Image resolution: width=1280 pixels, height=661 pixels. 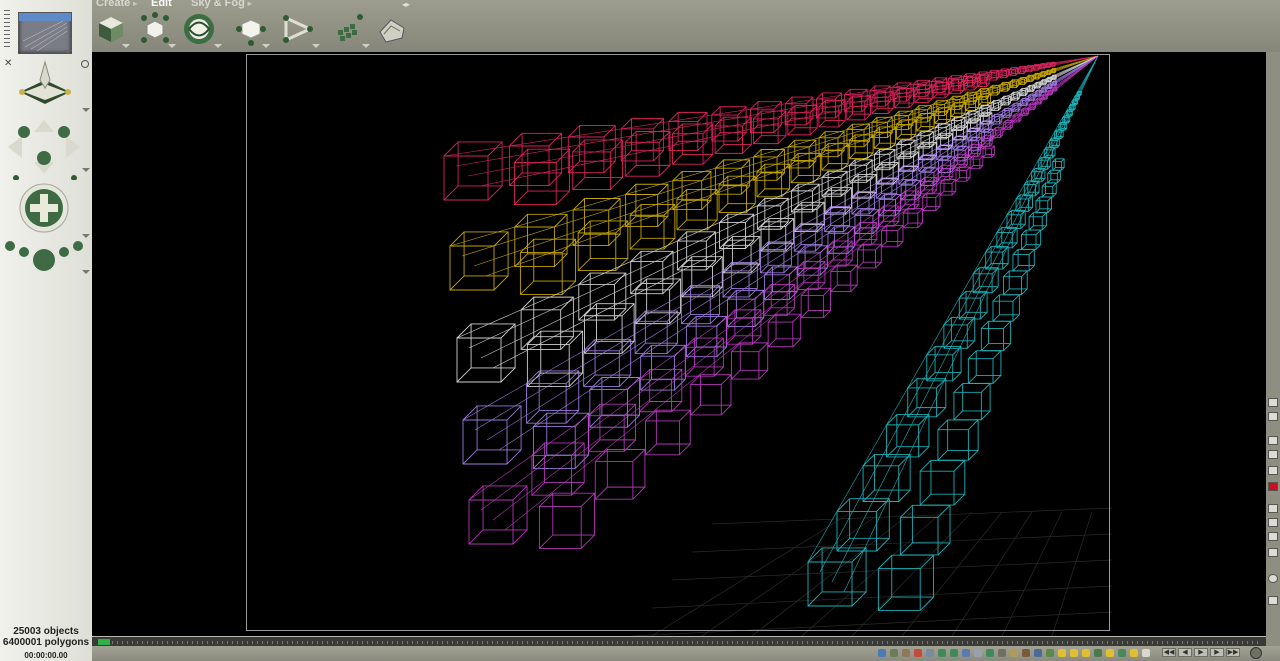 What do you see at coordinates (391, 29) in the screenshot?
I see `terrain-icon` at bounding box center [391, 29].